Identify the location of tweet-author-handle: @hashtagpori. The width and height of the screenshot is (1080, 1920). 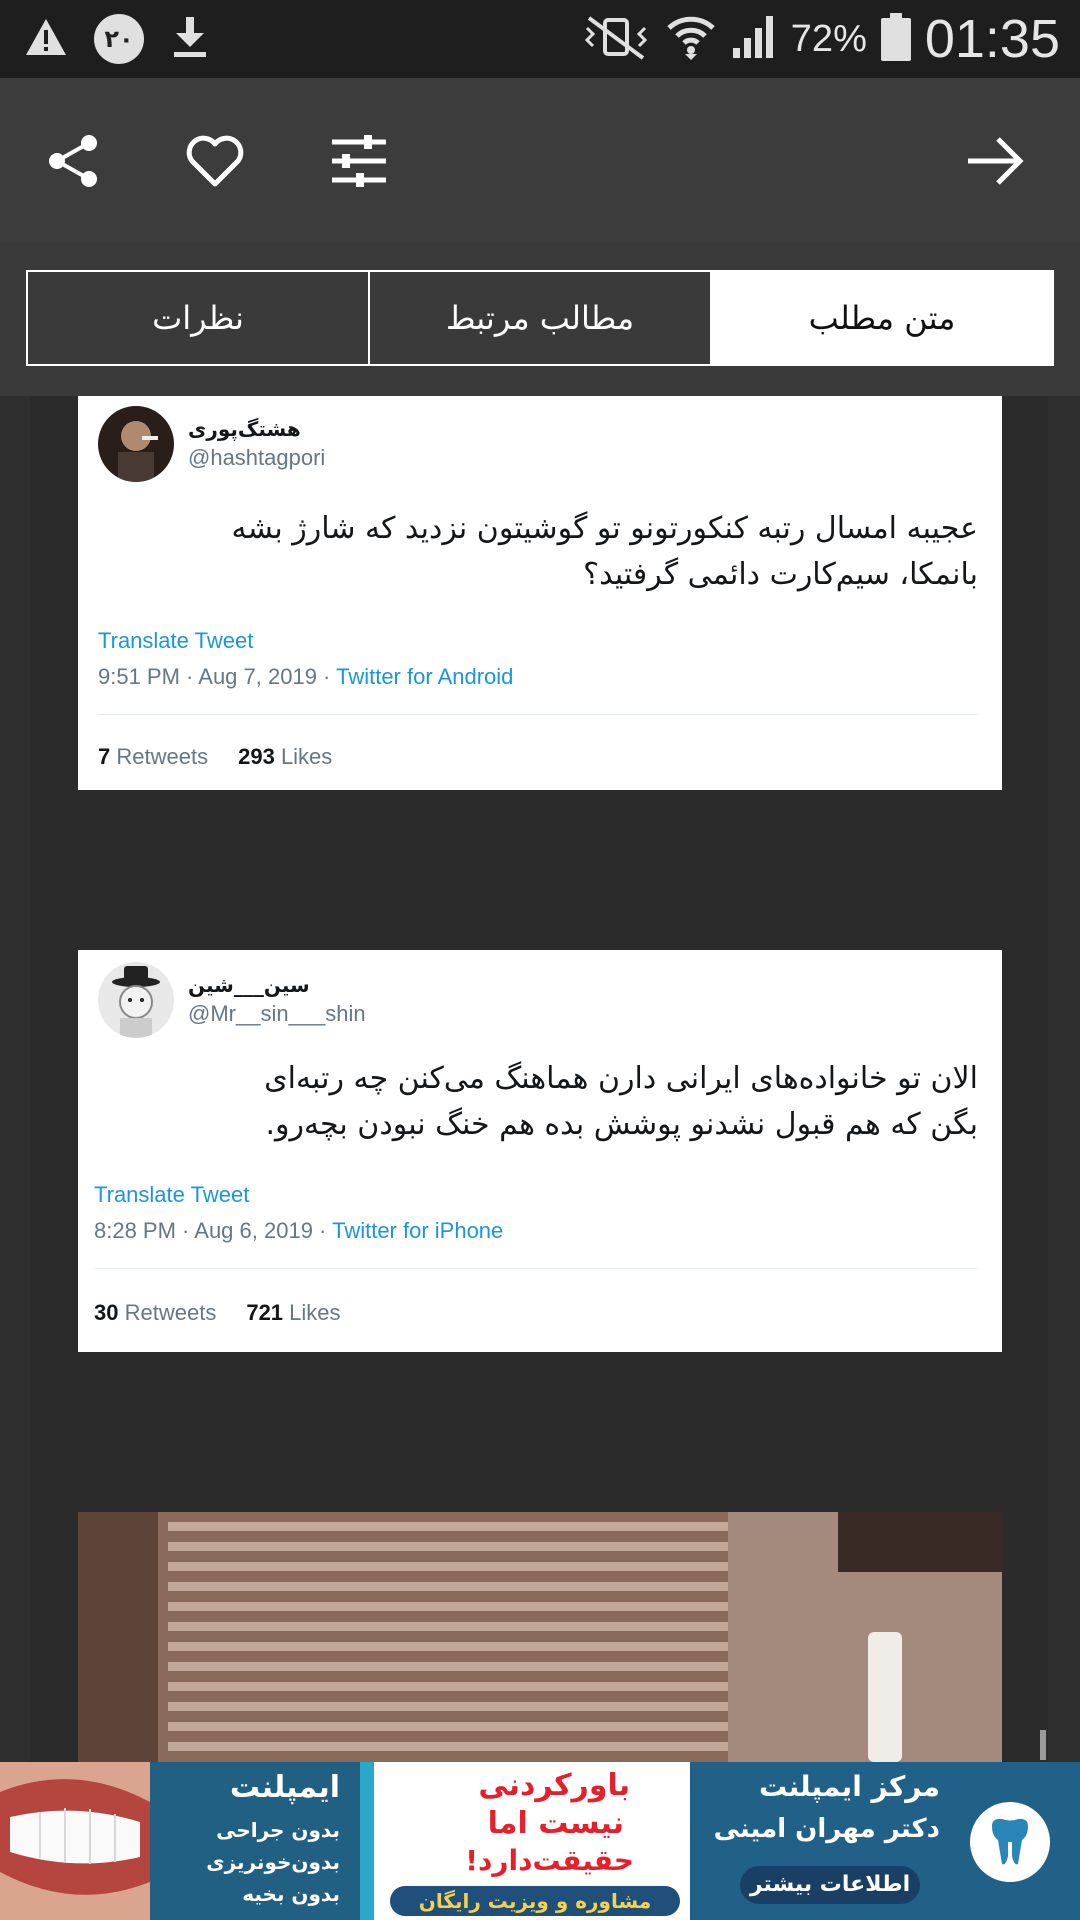
(257, 457).